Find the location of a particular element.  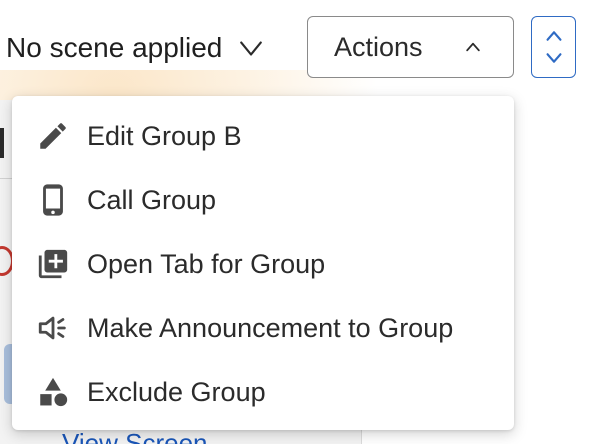

pencil-icon is located at coordinates (53, 136).